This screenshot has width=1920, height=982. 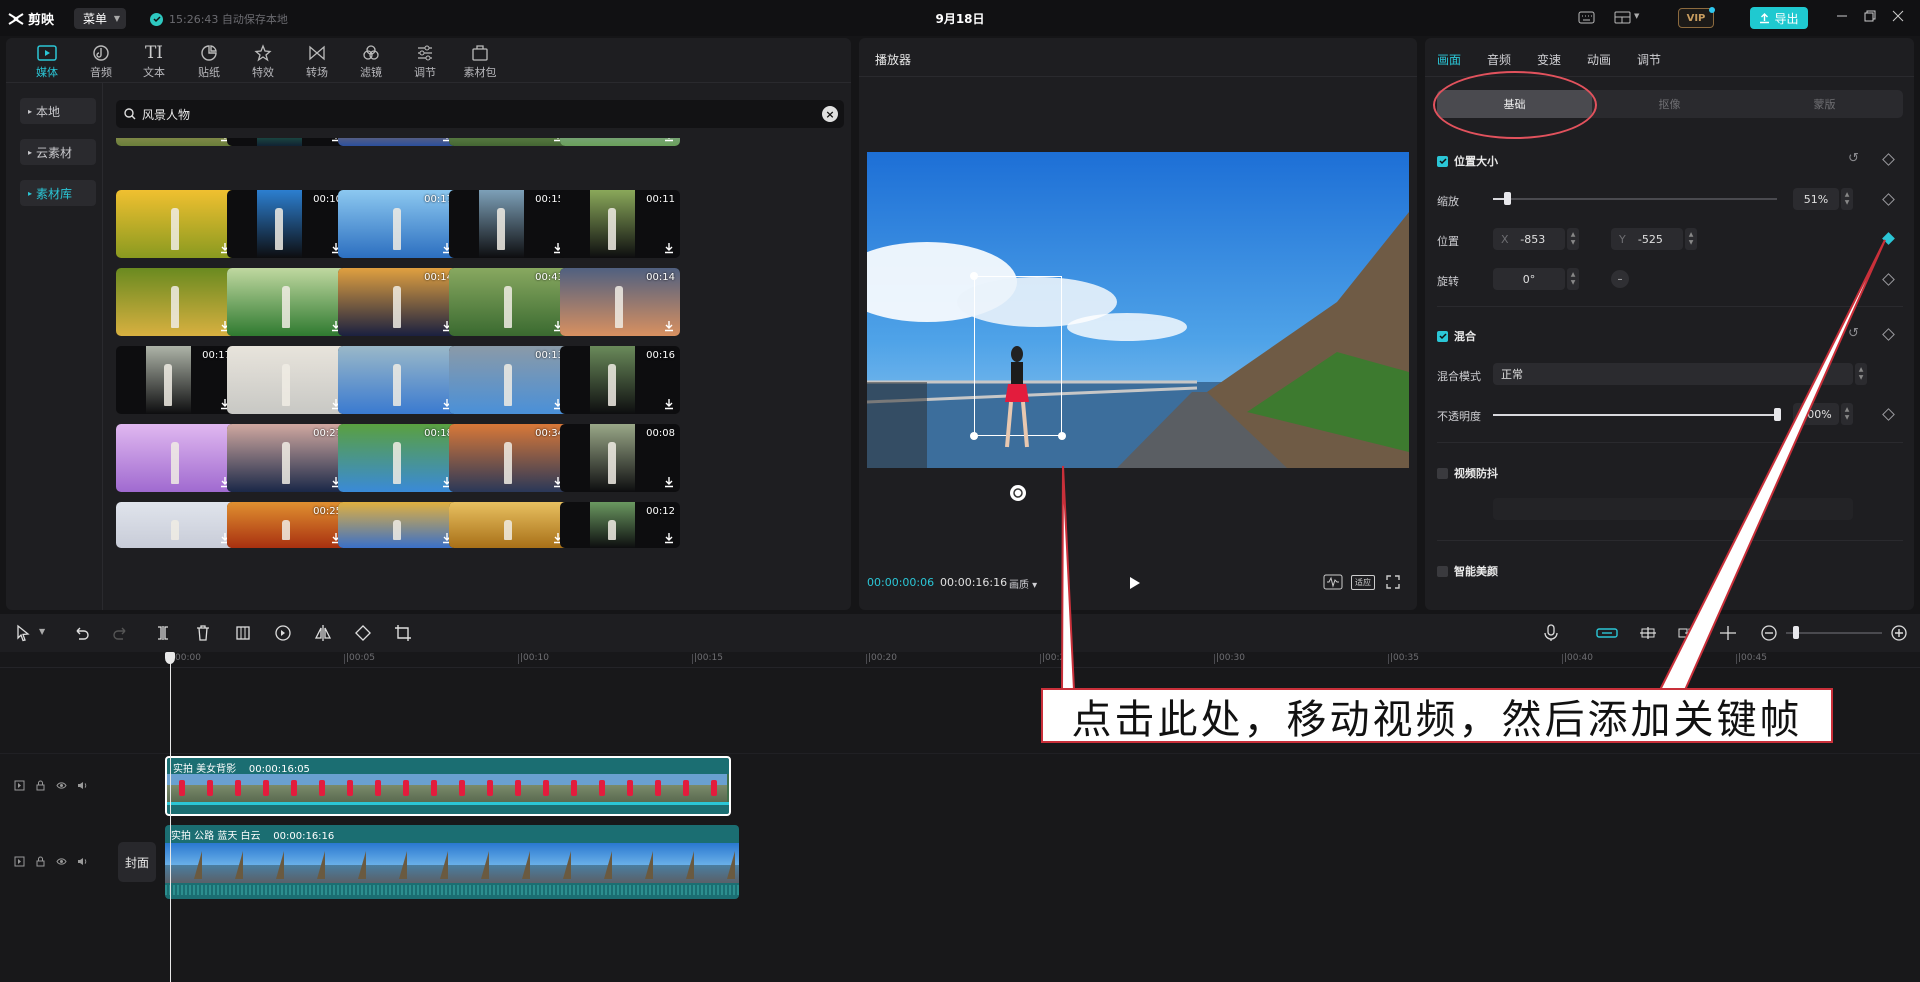 What do you see at coordinates (1018, 493) in the screenshot?
I see `rotate-handle-icon` at bounding box center [1018, 493].